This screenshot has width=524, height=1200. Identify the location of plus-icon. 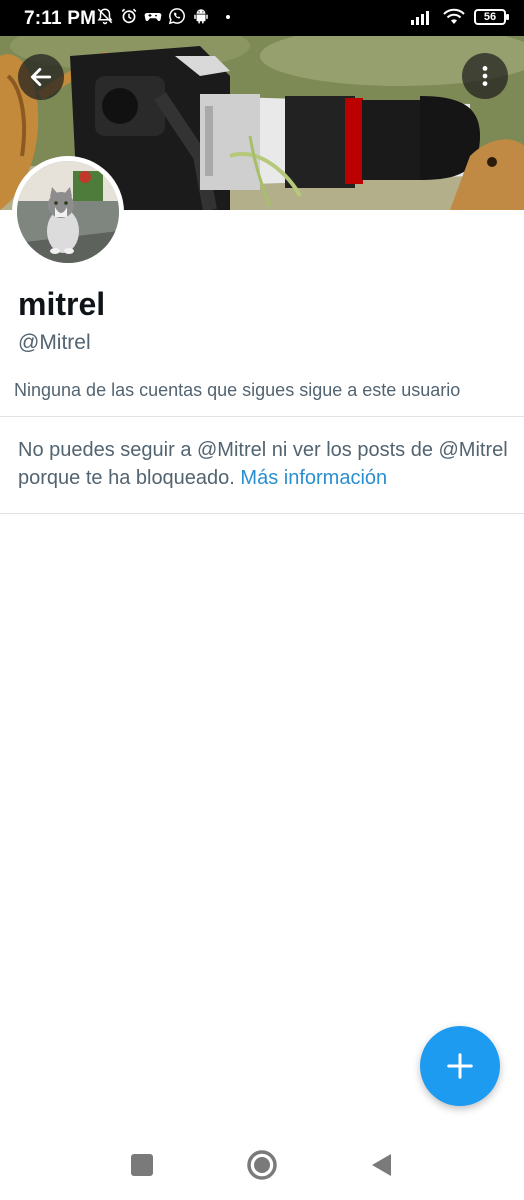
(460, 1066).